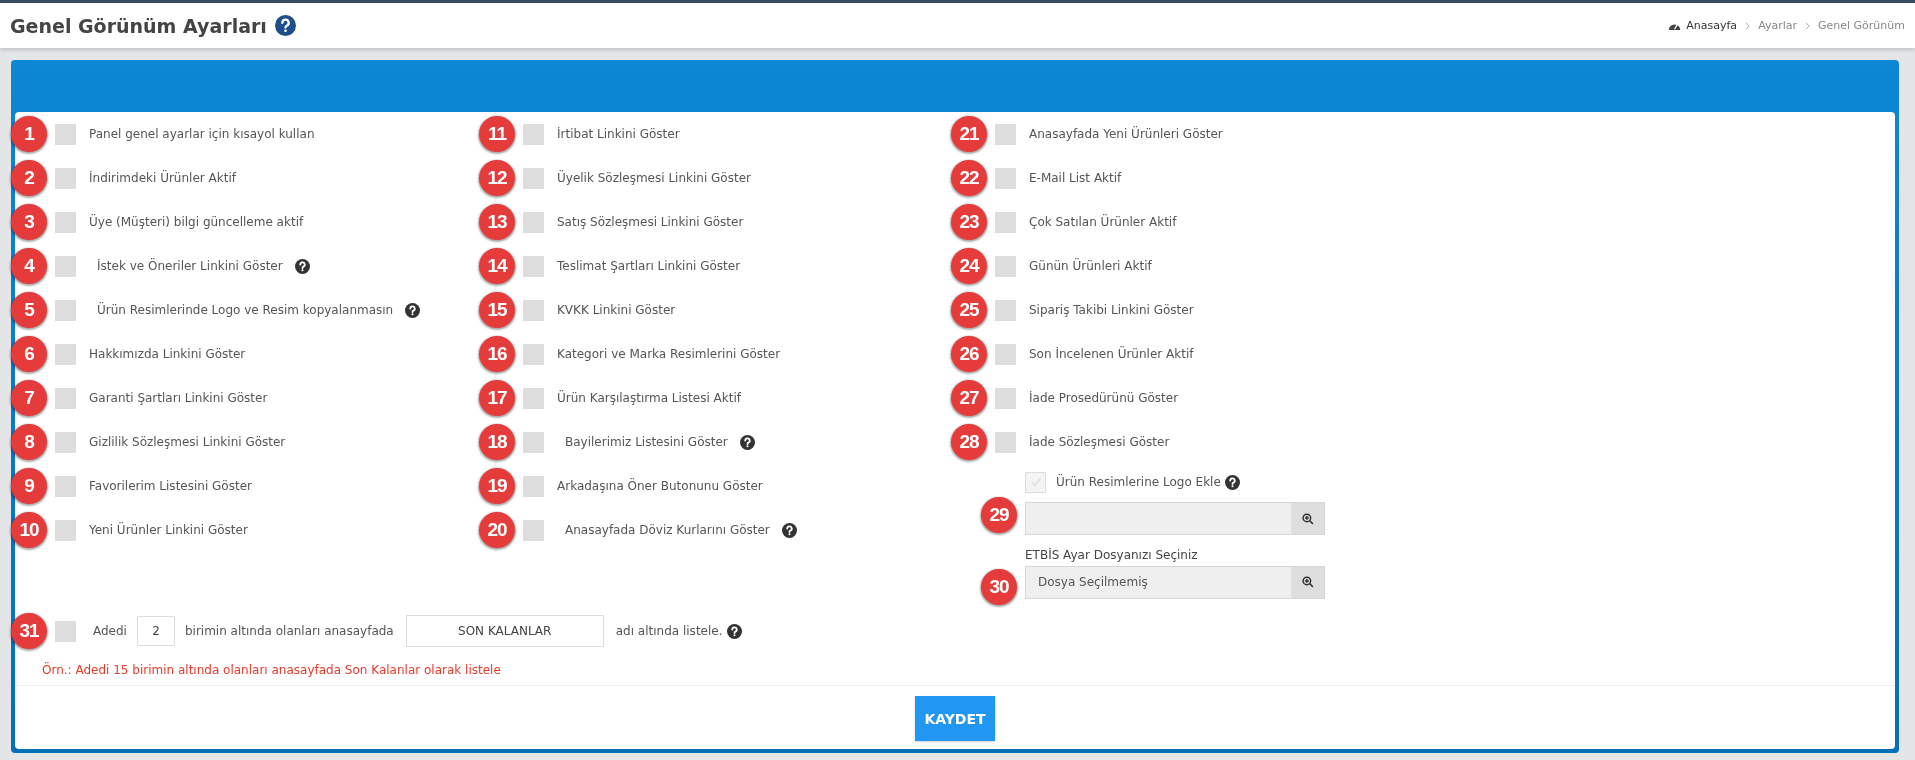 The image size is (1915, 760). What do you see at coordinates (29, 530) in the screenshot?
I see `number-badge: 10` at bounding box center [29, 530].